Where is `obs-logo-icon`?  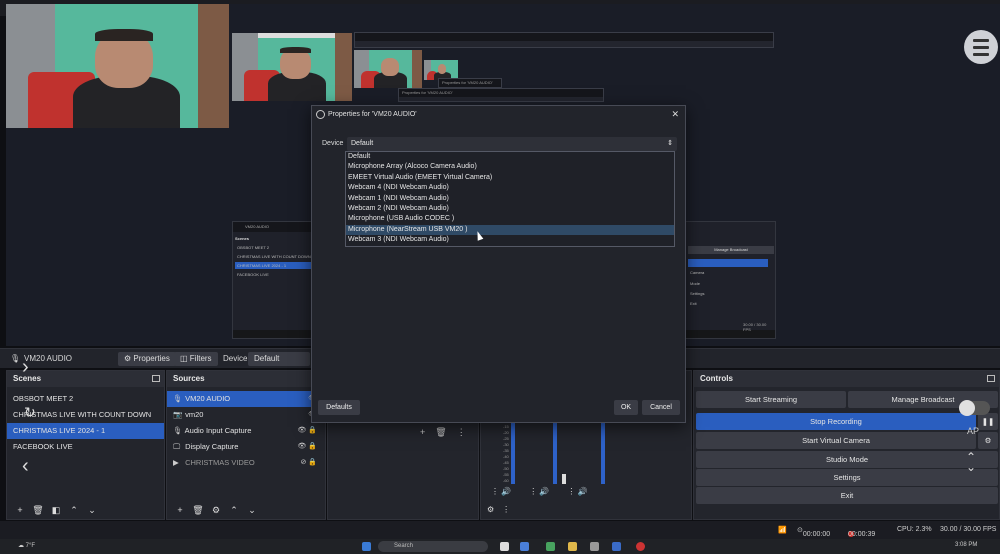
obs-logo-icon is located at coordinates (320, 114).